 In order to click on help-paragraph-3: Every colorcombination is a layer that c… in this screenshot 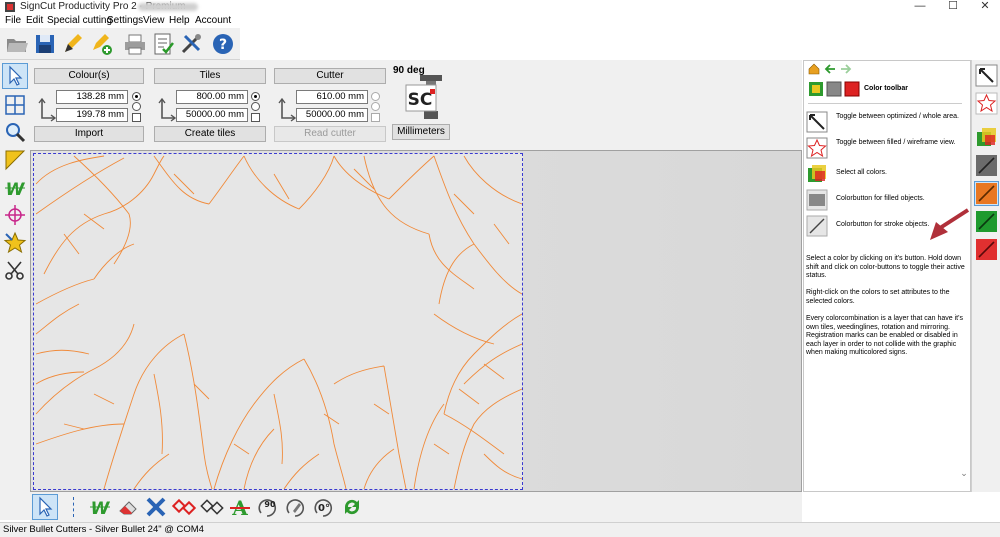, I will do `click(884, 335)`.